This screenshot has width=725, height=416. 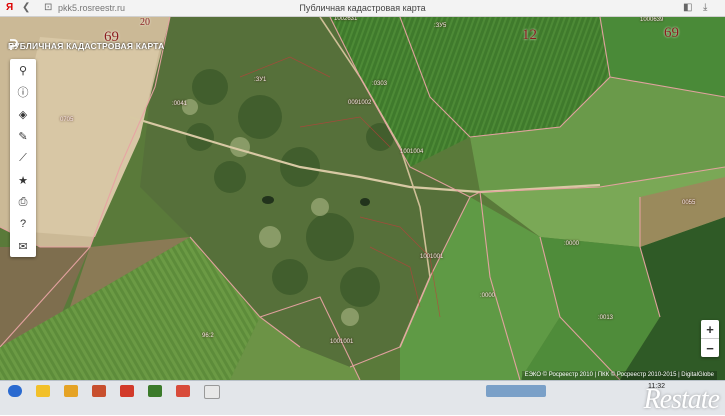 What do you see at coordinates (23, 70) in the screenshot?
I see `search-icon: ⚲` at bounding box center [23, 70].